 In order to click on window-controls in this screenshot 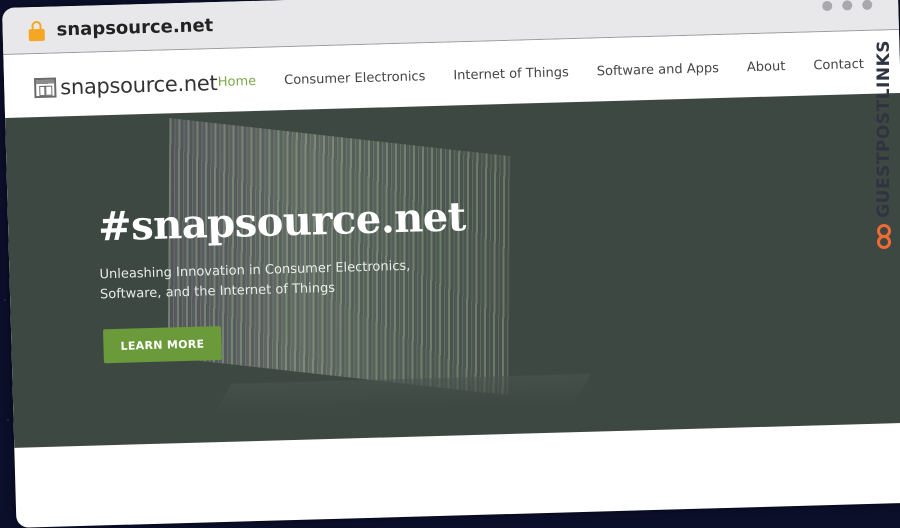, I will do `click(847, 6)`.